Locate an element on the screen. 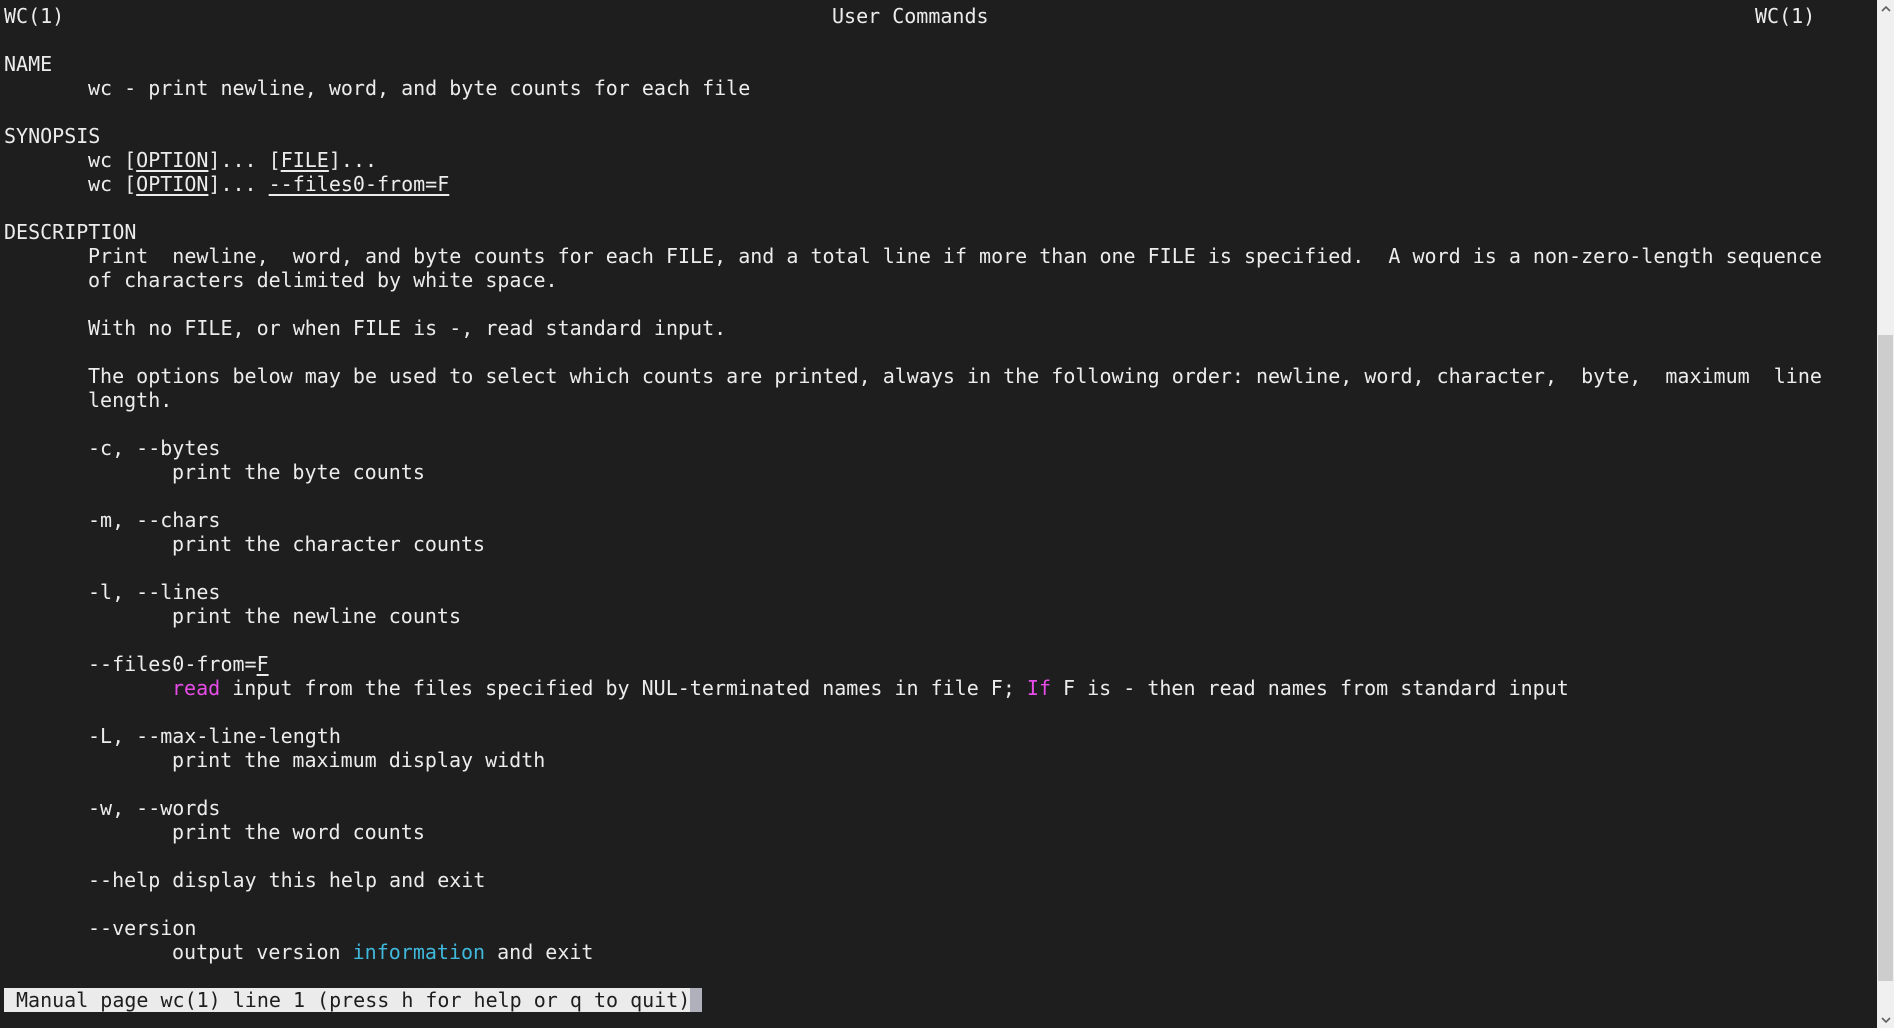 This screenshot has height=1028, width=1894. scrollbar-thumb is located at coordinates (1885, 658).